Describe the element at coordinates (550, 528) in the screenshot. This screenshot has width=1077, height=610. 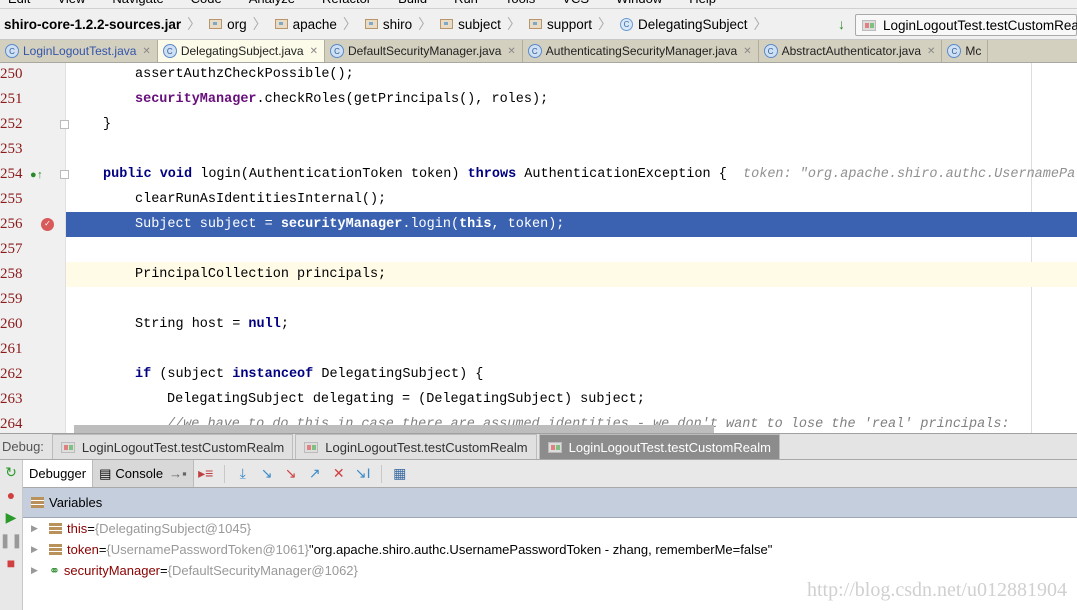
I see `variable-row: ▶ this = {DelegatingSubject@1045}` at that location.